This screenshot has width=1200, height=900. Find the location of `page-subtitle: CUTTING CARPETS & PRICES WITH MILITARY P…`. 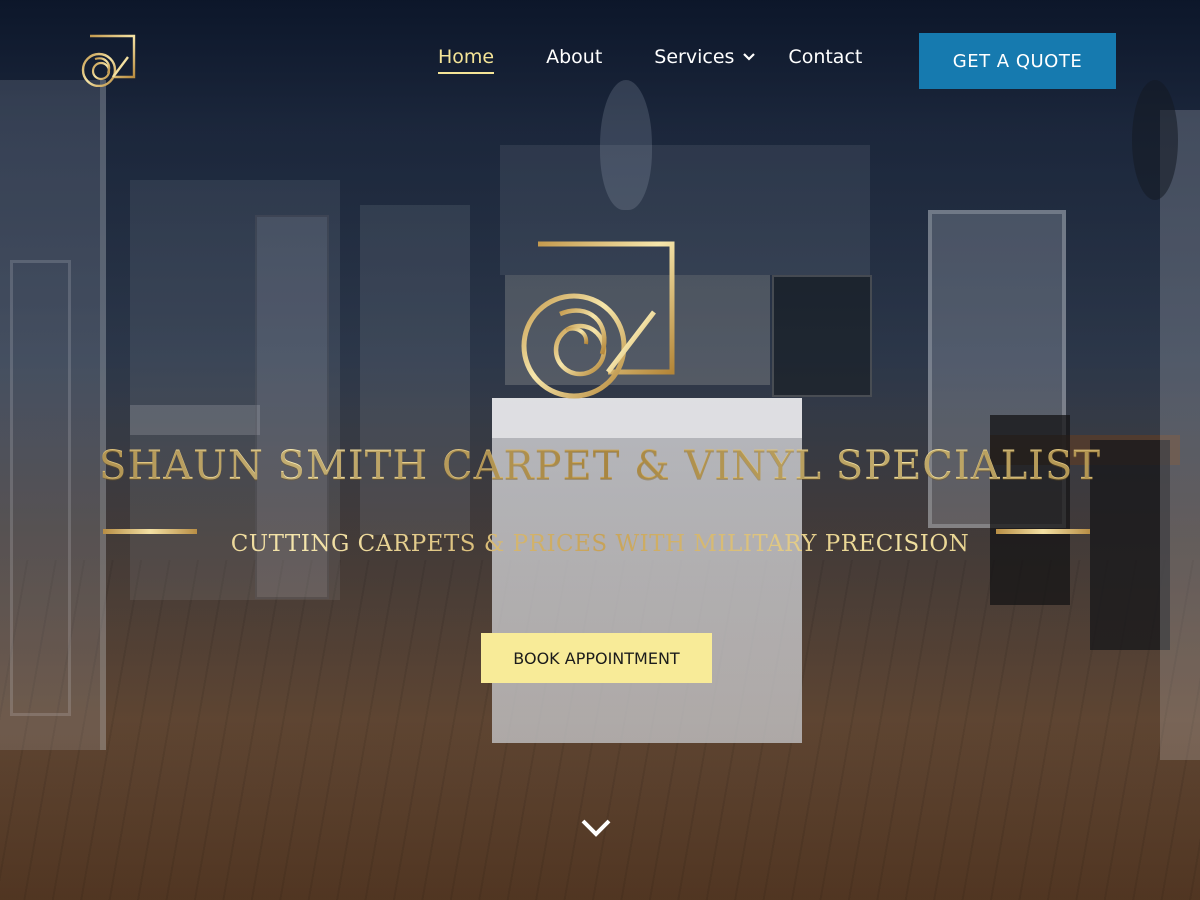

page-subtitle: CUTTING CARPETS & PRICES WITH MILITARY P… is located at coordinates (600, 544).